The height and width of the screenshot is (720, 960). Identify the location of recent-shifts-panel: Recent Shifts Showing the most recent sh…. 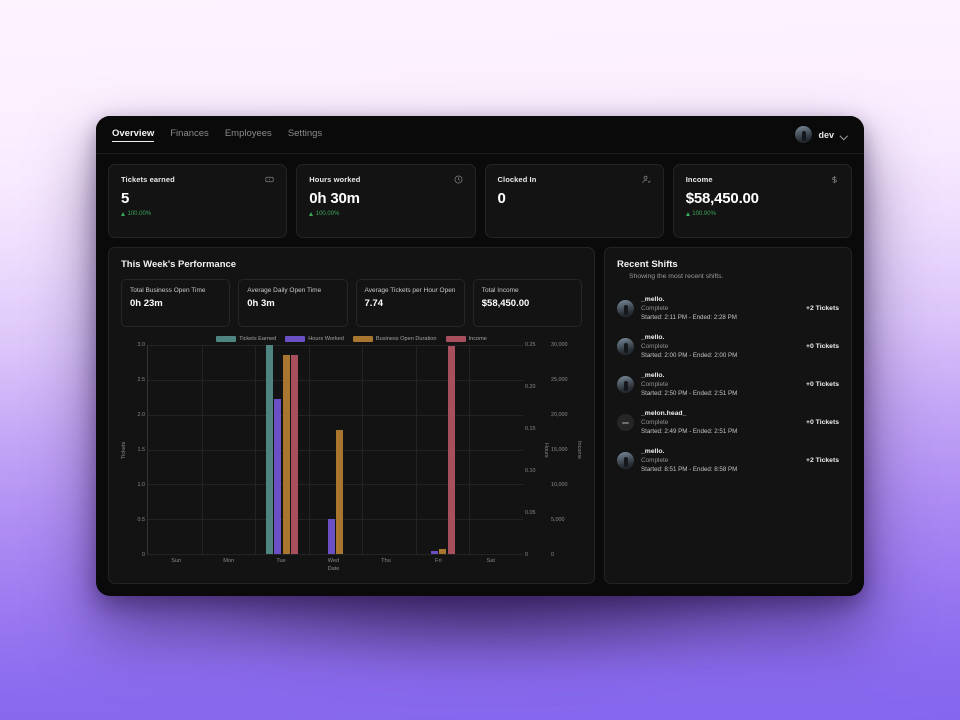
(728, 415).